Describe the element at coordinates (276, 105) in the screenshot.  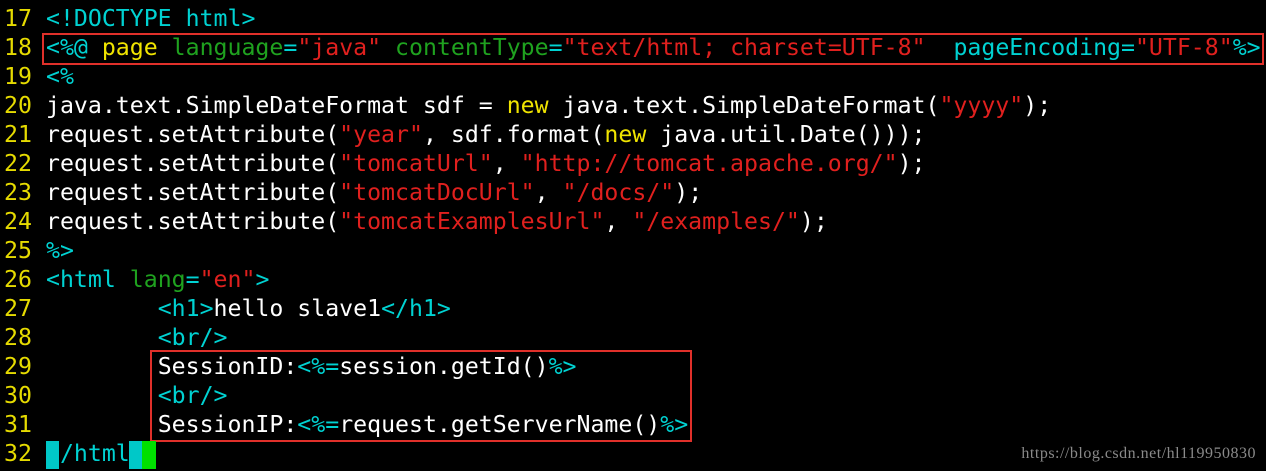
I see `code-token: java.text.SimpleDateFormat sdf =` at that location.